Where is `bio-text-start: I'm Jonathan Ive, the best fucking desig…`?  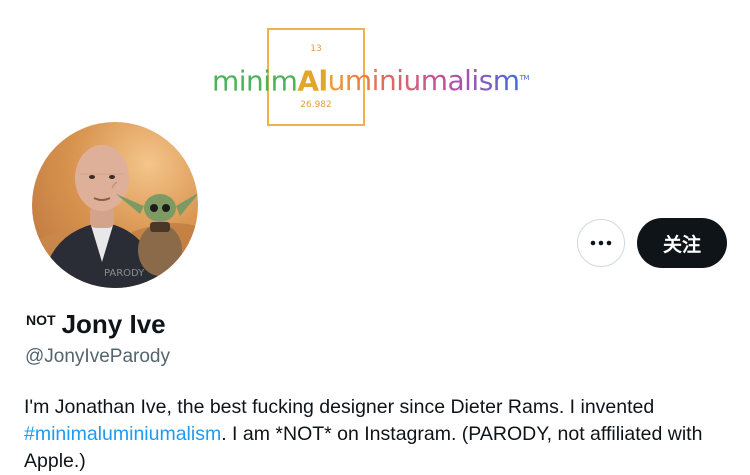
bio-text-start: I'm Jonathan Ive, the best fucking desig… is located at coordinates (339, 407).